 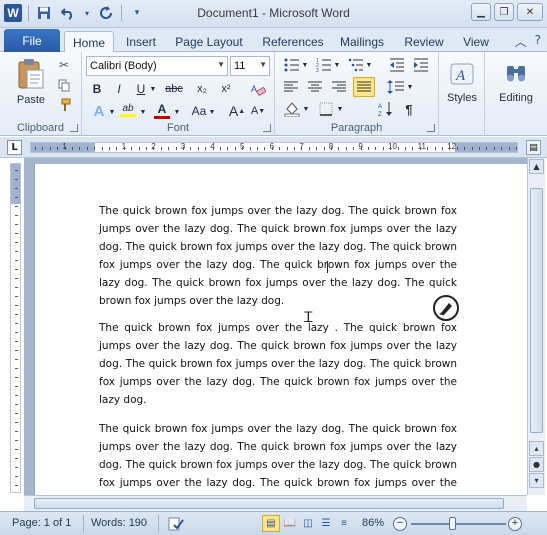 What do you see at coordinates (533, 147) in the screenshot?
I see `view-ruler-icon: ▤` at bounding box center [533, 147].